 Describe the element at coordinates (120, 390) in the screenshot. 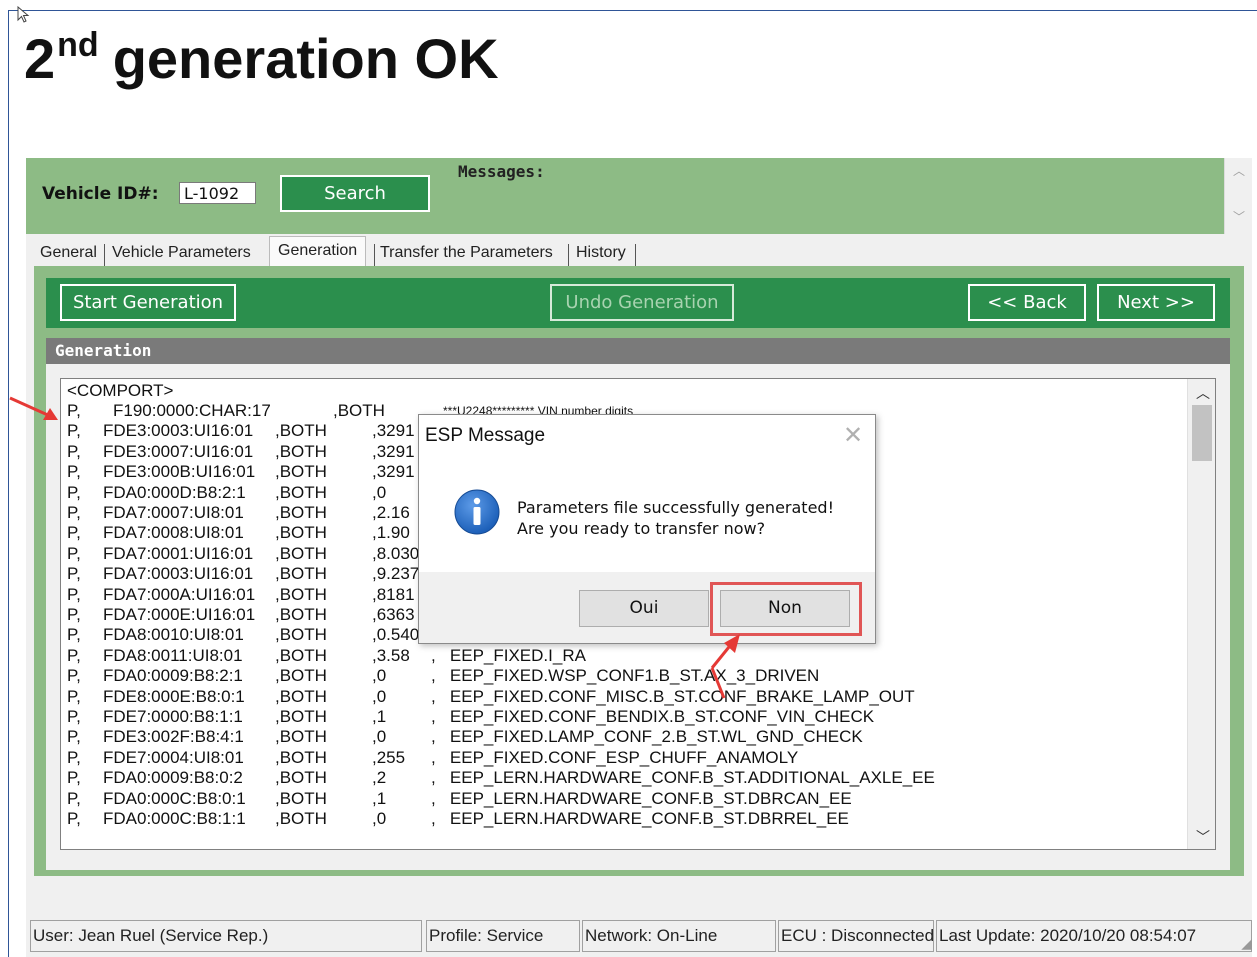

I see `log-first-line: <COMPORT>` at that location.